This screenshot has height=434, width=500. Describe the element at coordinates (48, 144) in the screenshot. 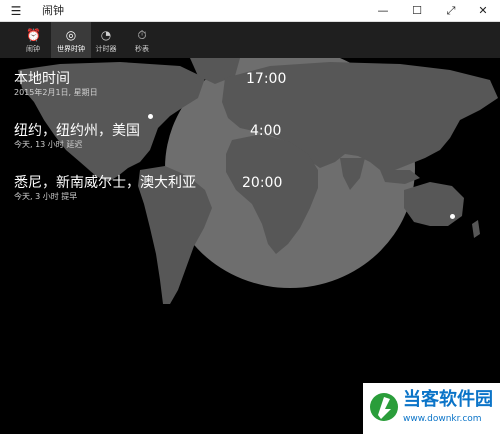

I see `city-detail: 今天, 13 小时 延迟` at that location.